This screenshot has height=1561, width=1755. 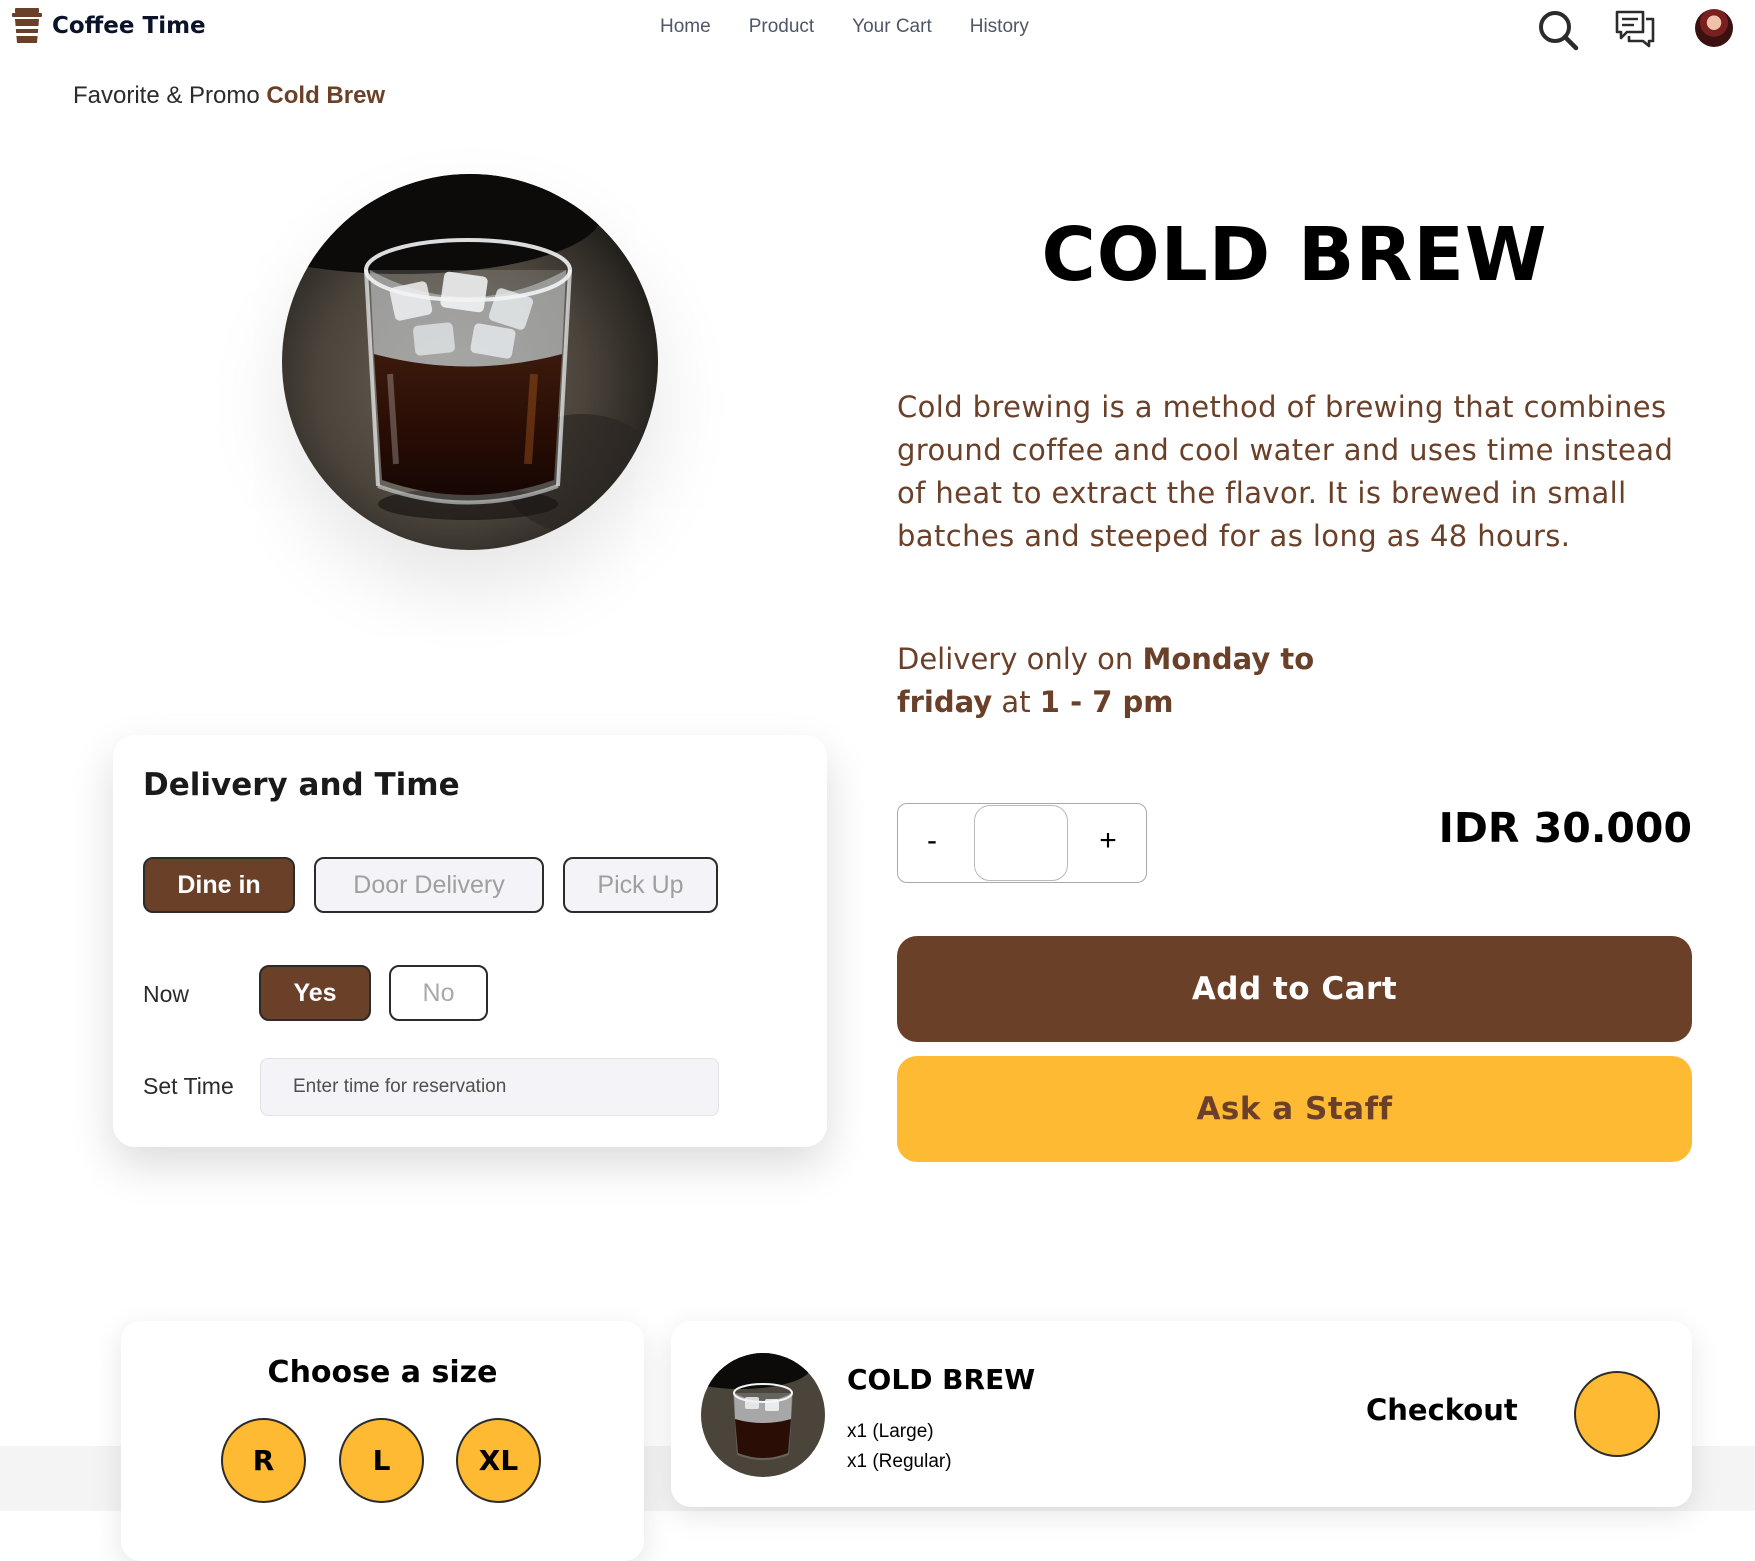 I want to click on brand-name: Coffee Time, so click(x=129, y=26).